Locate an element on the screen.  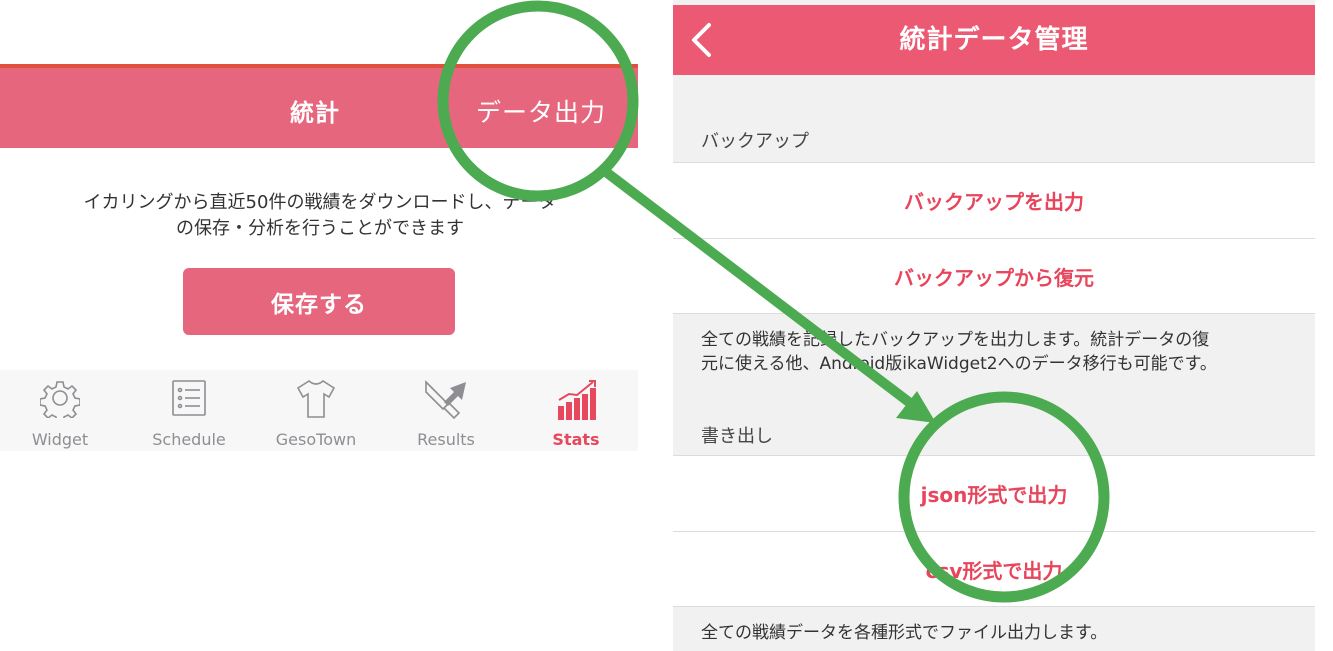
backup-note-line-2: 元に使える他、Android版ikaWidget2へのデータ移行も可能です。 is located at coordinates (959, 364).